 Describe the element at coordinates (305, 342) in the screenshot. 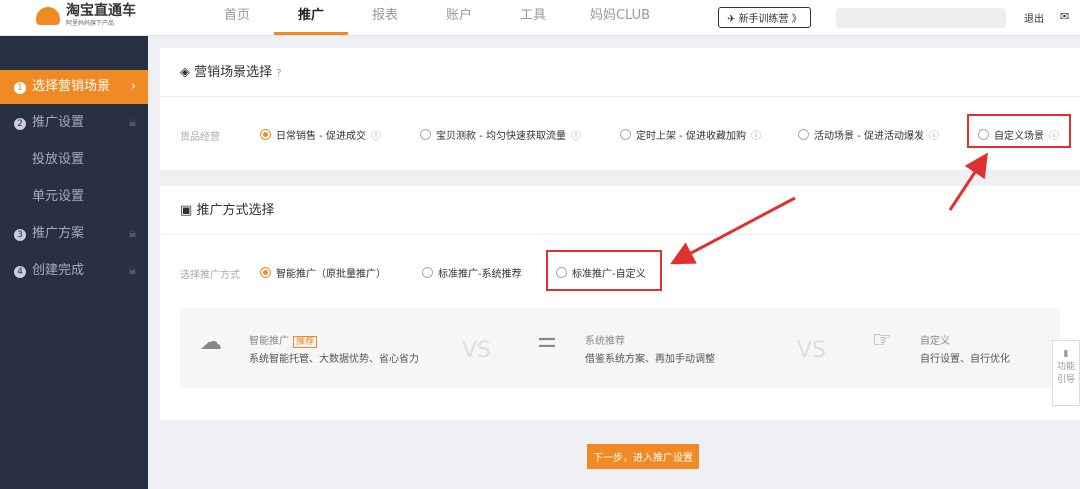

I see `recommend-badge: 推荐` at that location.